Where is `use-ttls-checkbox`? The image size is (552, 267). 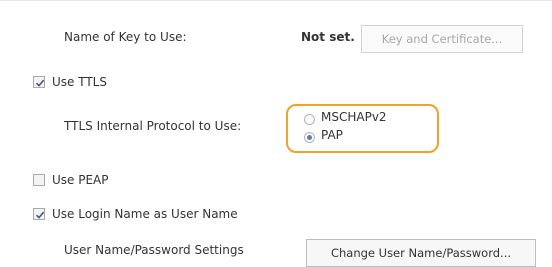
use-ttls-checkbox is located at coordinates (39, 82).